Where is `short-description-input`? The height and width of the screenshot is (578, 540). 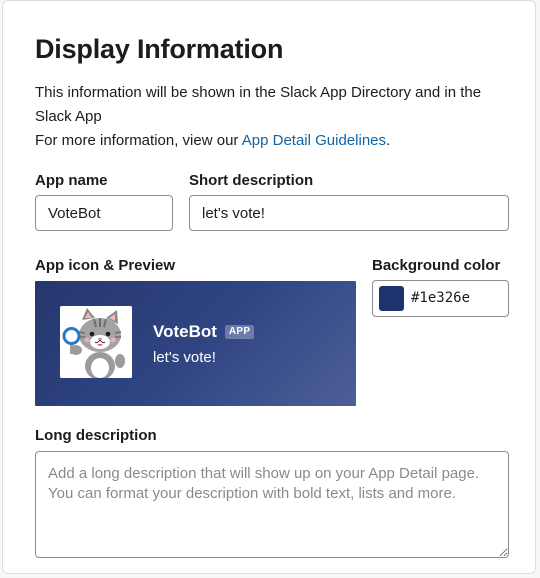 short-description-input is located at coordinates (349, 213).